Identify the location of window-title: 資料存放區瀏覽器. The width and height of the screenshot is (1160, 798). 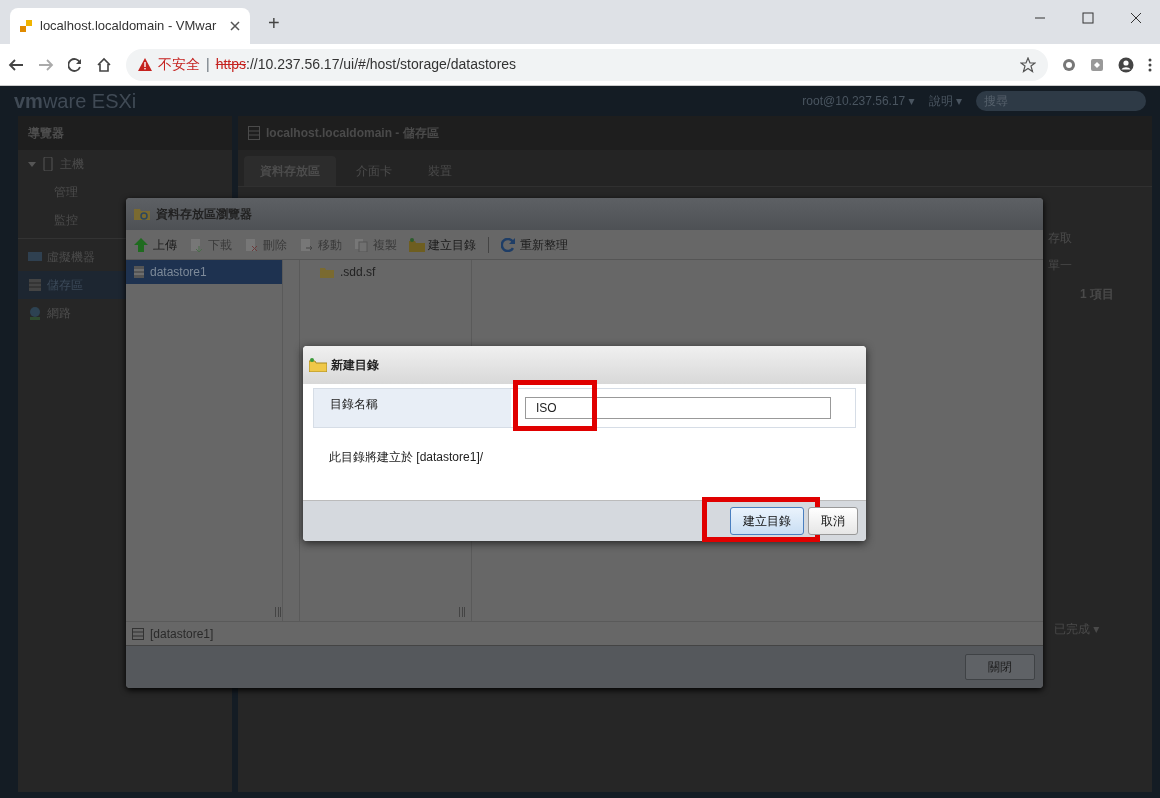
(204, 214).